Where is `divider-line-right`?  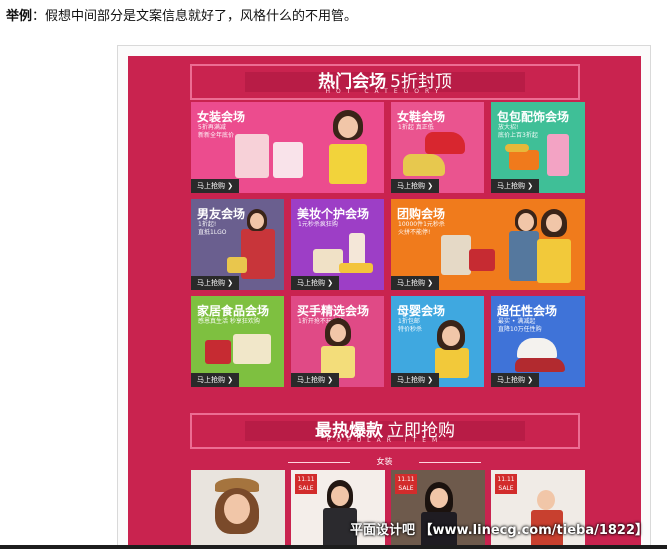
divider-line-right is located at coordinates (450, 462).